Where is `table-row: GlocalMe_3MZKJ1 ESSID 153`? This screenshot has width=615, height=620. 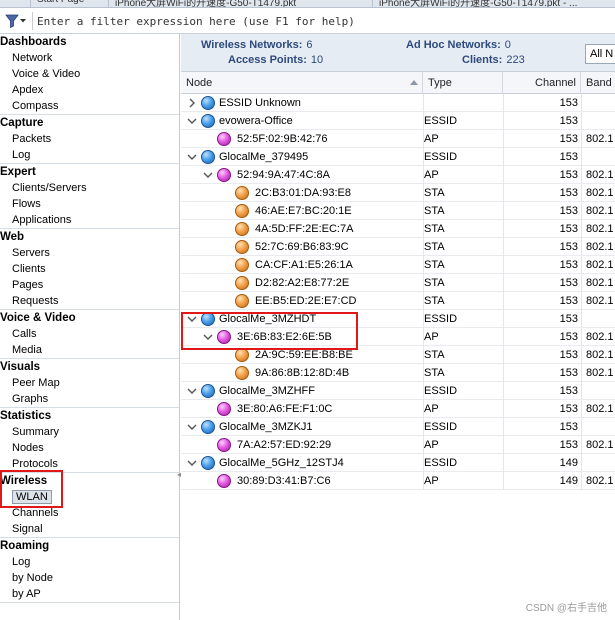 table-row: GlocalMe_3MZKJ1 ESSID 153 is located at coordinates (398, 427).